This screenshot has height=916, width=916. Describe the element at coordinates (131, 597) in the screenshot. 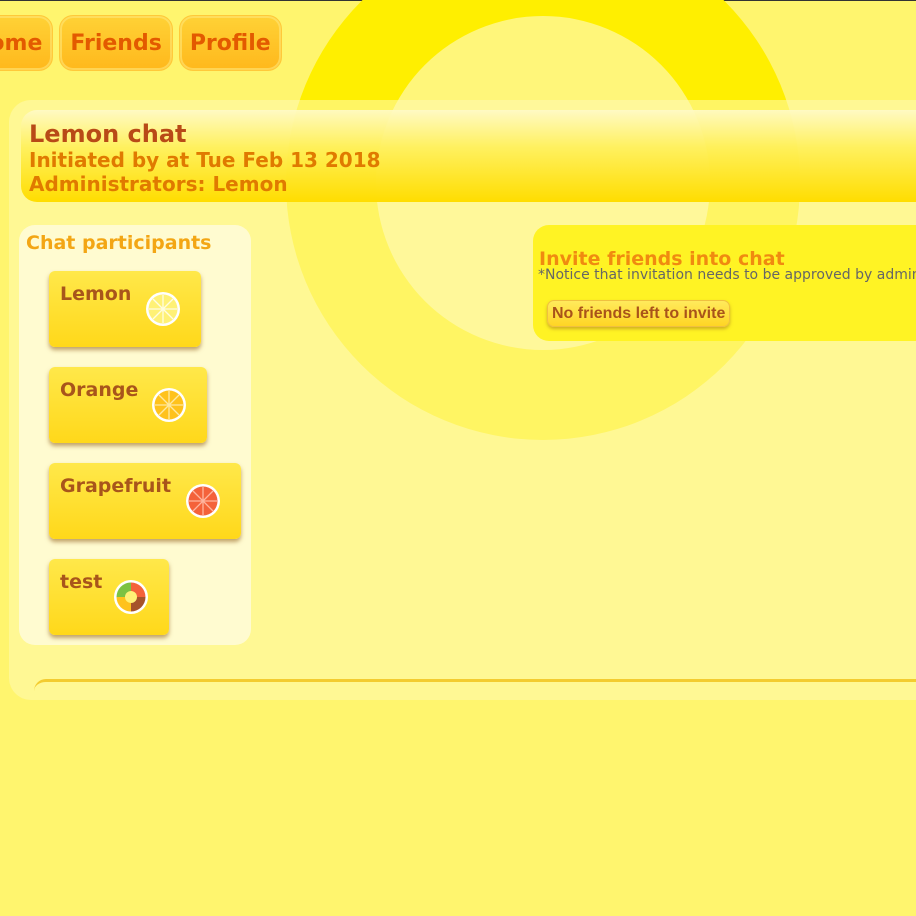

I see `mixed-fruit-slice-icon` at that location.